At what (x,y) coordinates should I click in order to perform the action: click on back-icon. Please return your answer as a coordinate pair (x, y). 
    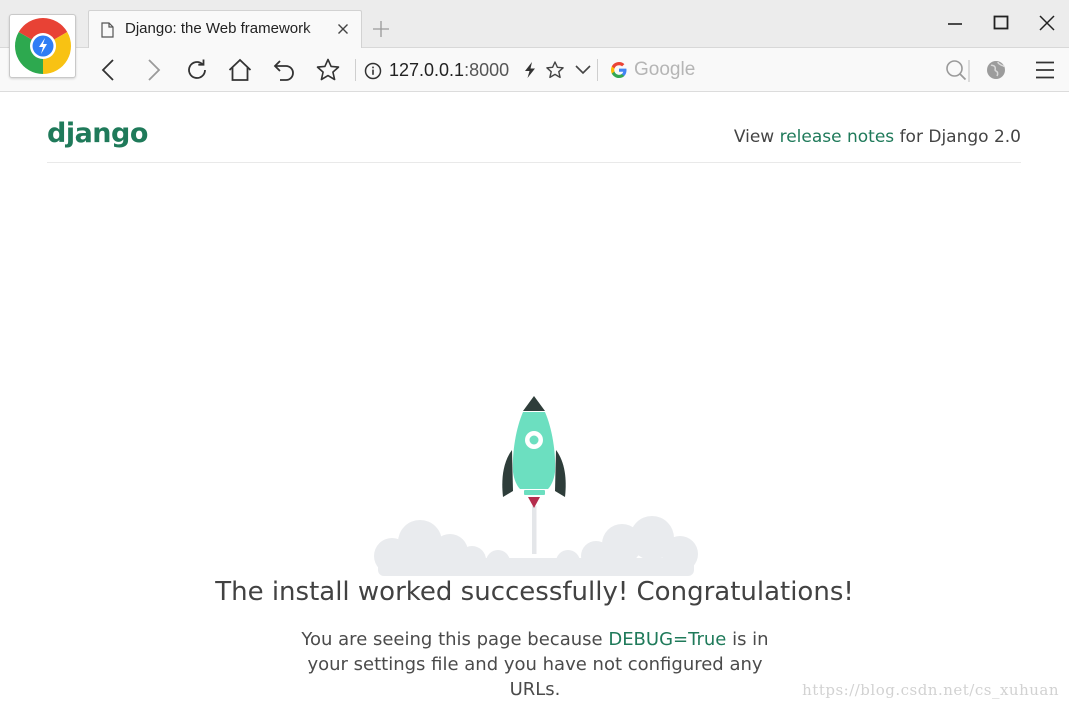
    Looking at the image, I should click on (109, 70).